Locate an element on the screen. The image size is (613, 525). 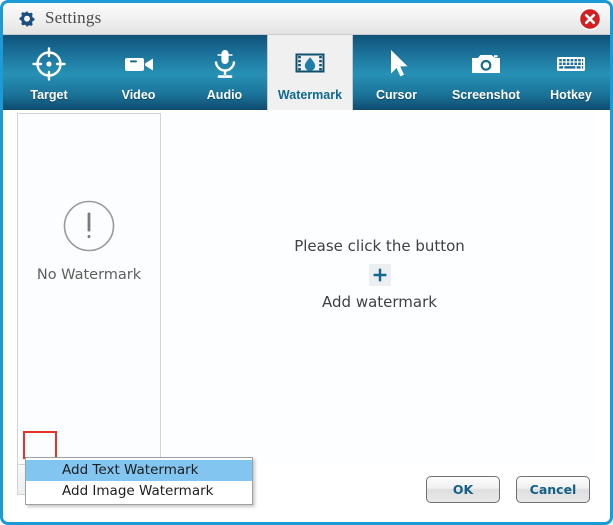
tab-label: Audio is located at coordinates (224, 95).